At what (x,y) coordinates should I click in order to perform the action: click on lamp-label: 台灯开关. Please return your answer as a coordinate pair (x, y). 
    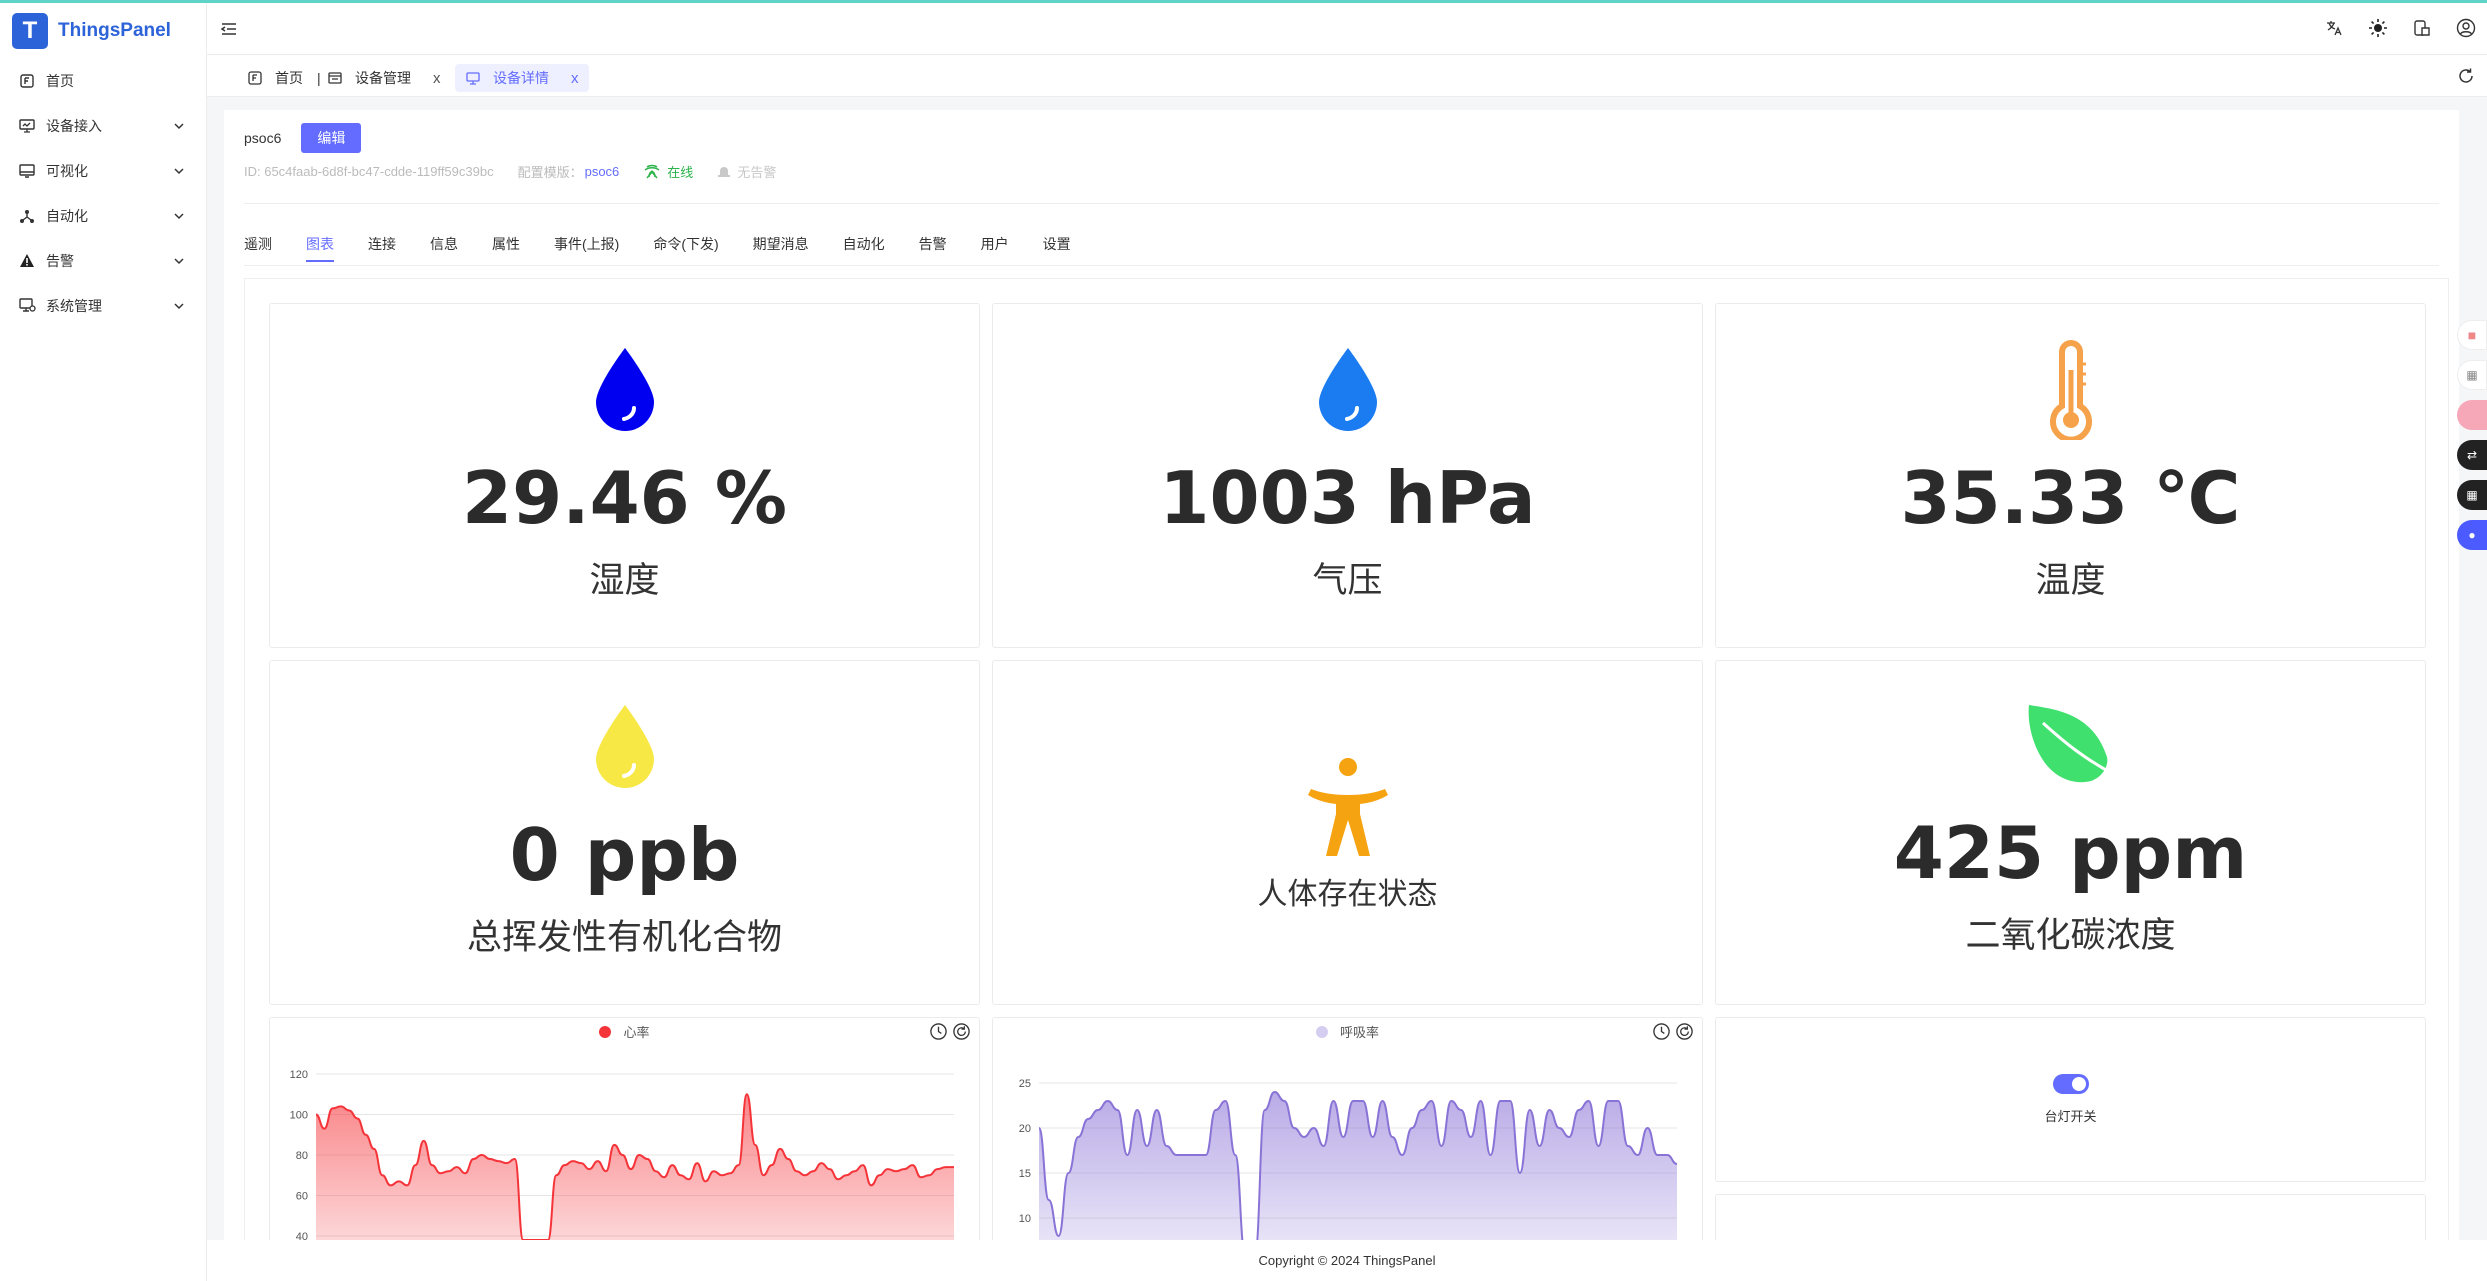
    Looking at the image, I should click on (2070, 1116).